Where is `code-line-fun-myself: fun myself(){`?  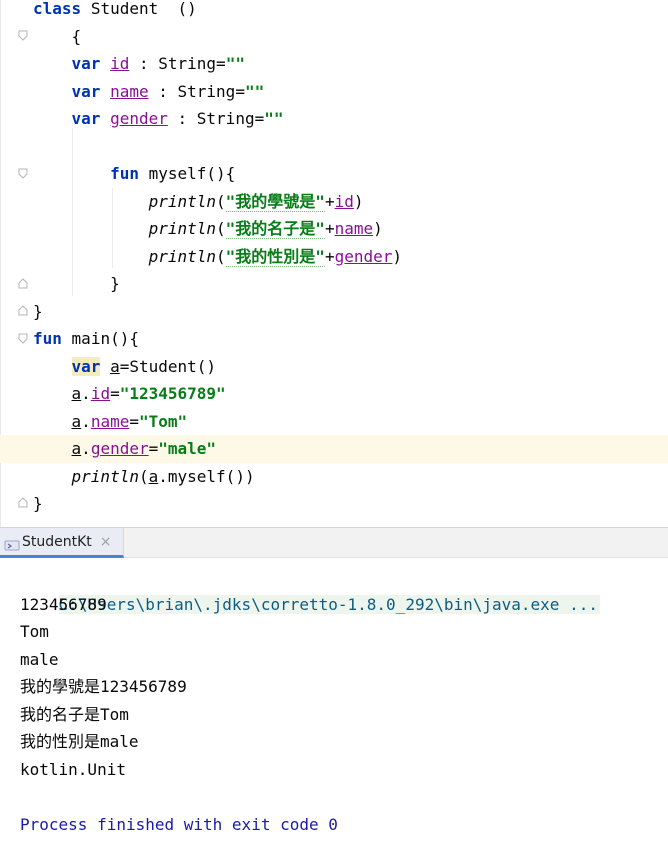 code-line-fun-myself: fun myself(){ is located at coordinates (334, 174).